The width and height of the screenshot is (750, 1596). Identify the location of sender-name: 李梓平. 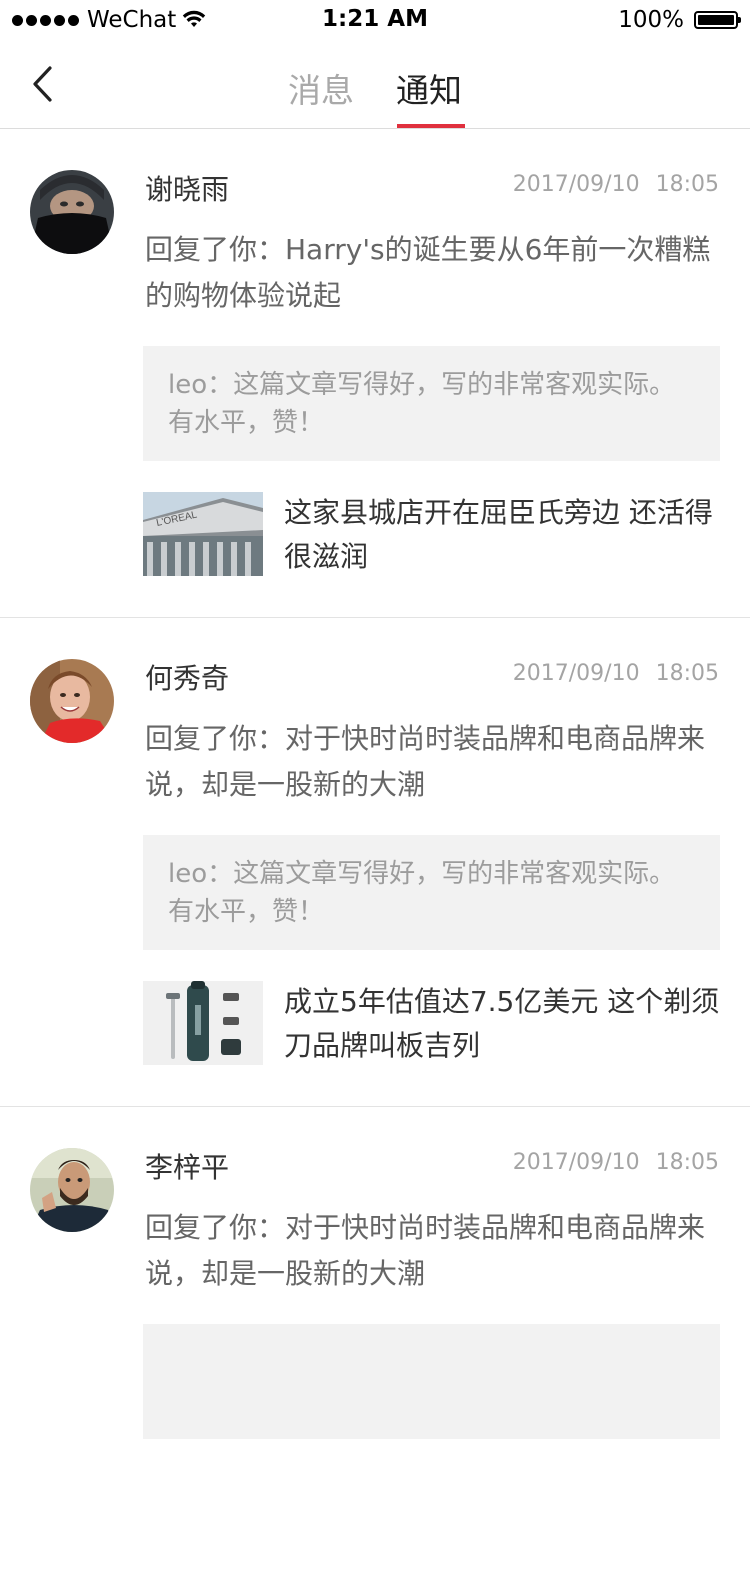
(187, 1167).